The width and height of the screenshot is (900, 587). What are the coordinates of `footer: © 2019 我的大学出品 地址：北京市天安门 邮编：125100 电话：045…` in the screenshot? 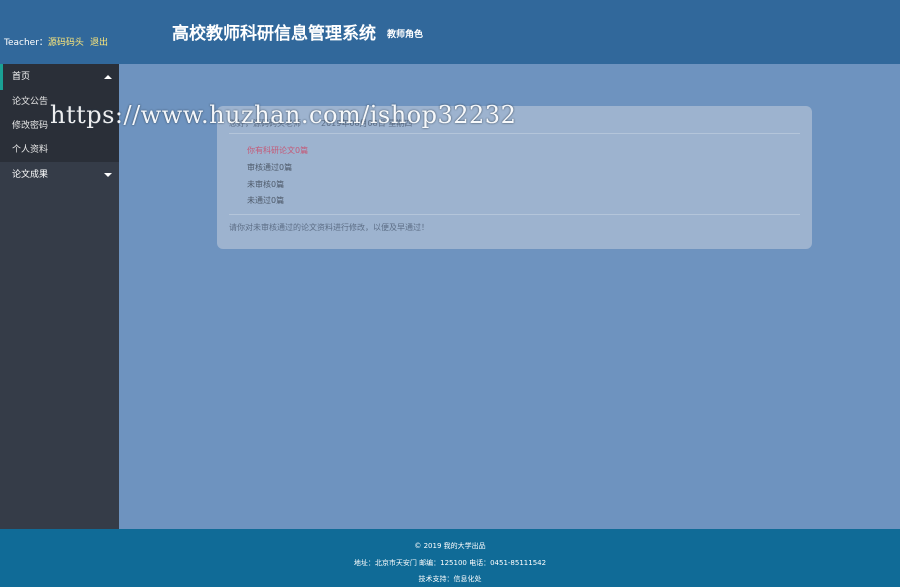 It's located at (450, 558).